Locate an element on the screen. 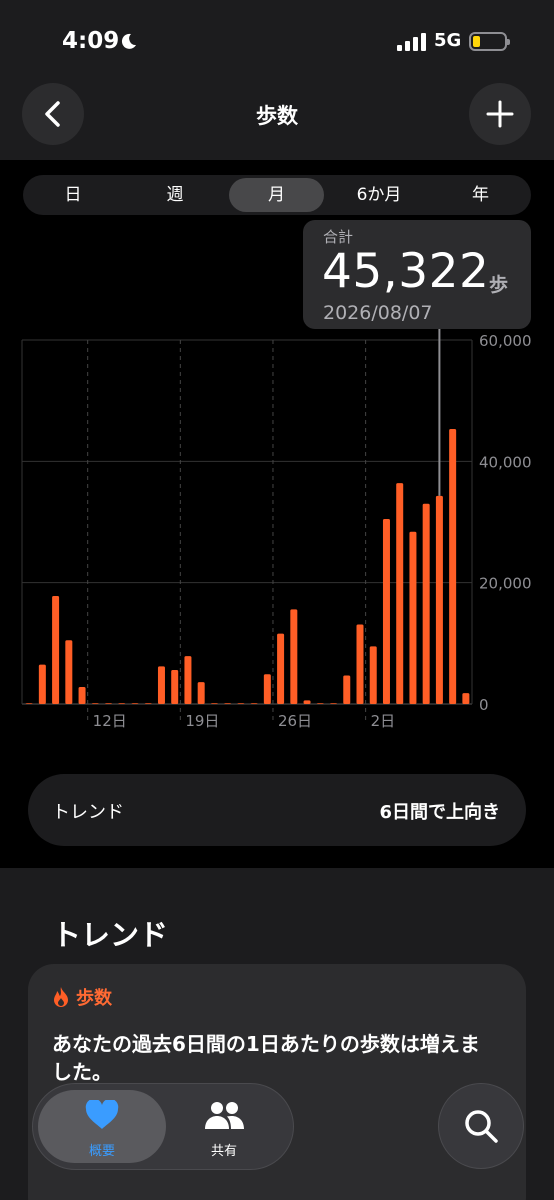 This screenshot has width=554, height=1200. add-button is located at coordinates (500, 114).